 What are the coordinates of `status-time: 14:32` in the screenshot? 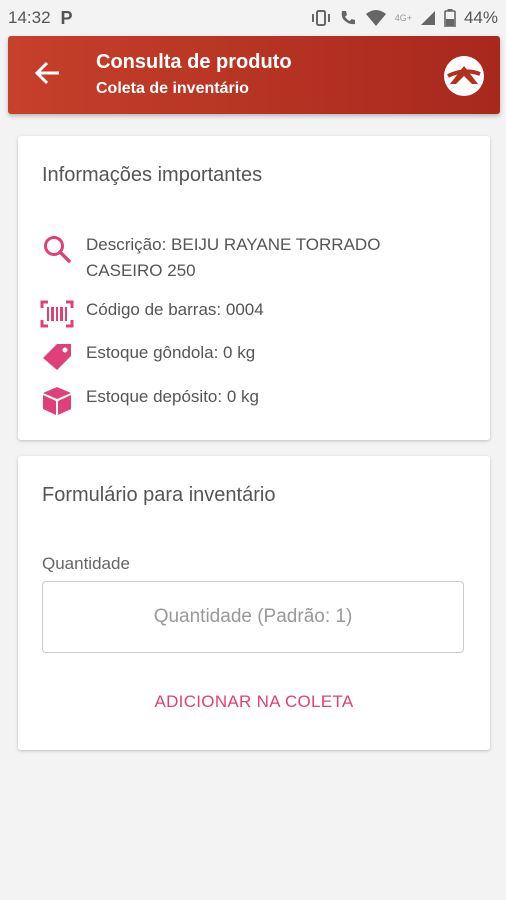 It's located at (29, 17).